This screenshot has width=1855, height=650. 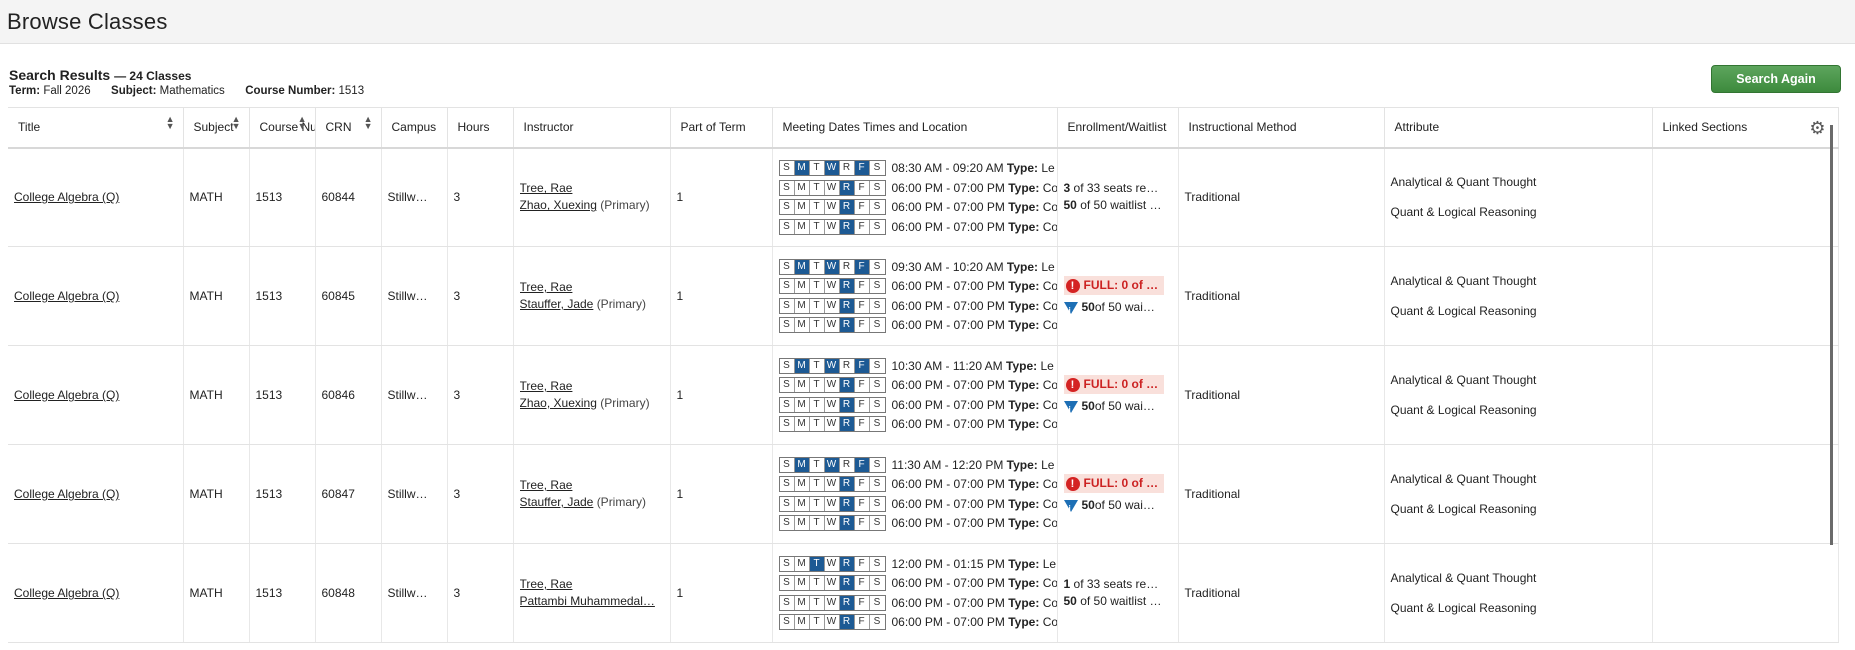 I want to click on day-box: T, so click(x=817, y=266).